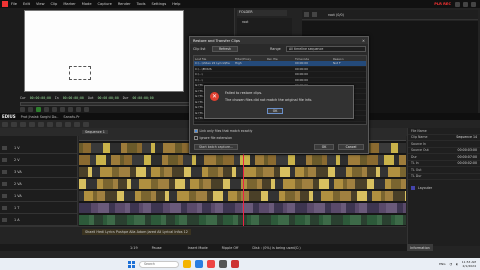 The image size is (480, 270). Describe the element at coordinates (22, 109) in the screenshot. I see `prev-frame-icon` at that location.